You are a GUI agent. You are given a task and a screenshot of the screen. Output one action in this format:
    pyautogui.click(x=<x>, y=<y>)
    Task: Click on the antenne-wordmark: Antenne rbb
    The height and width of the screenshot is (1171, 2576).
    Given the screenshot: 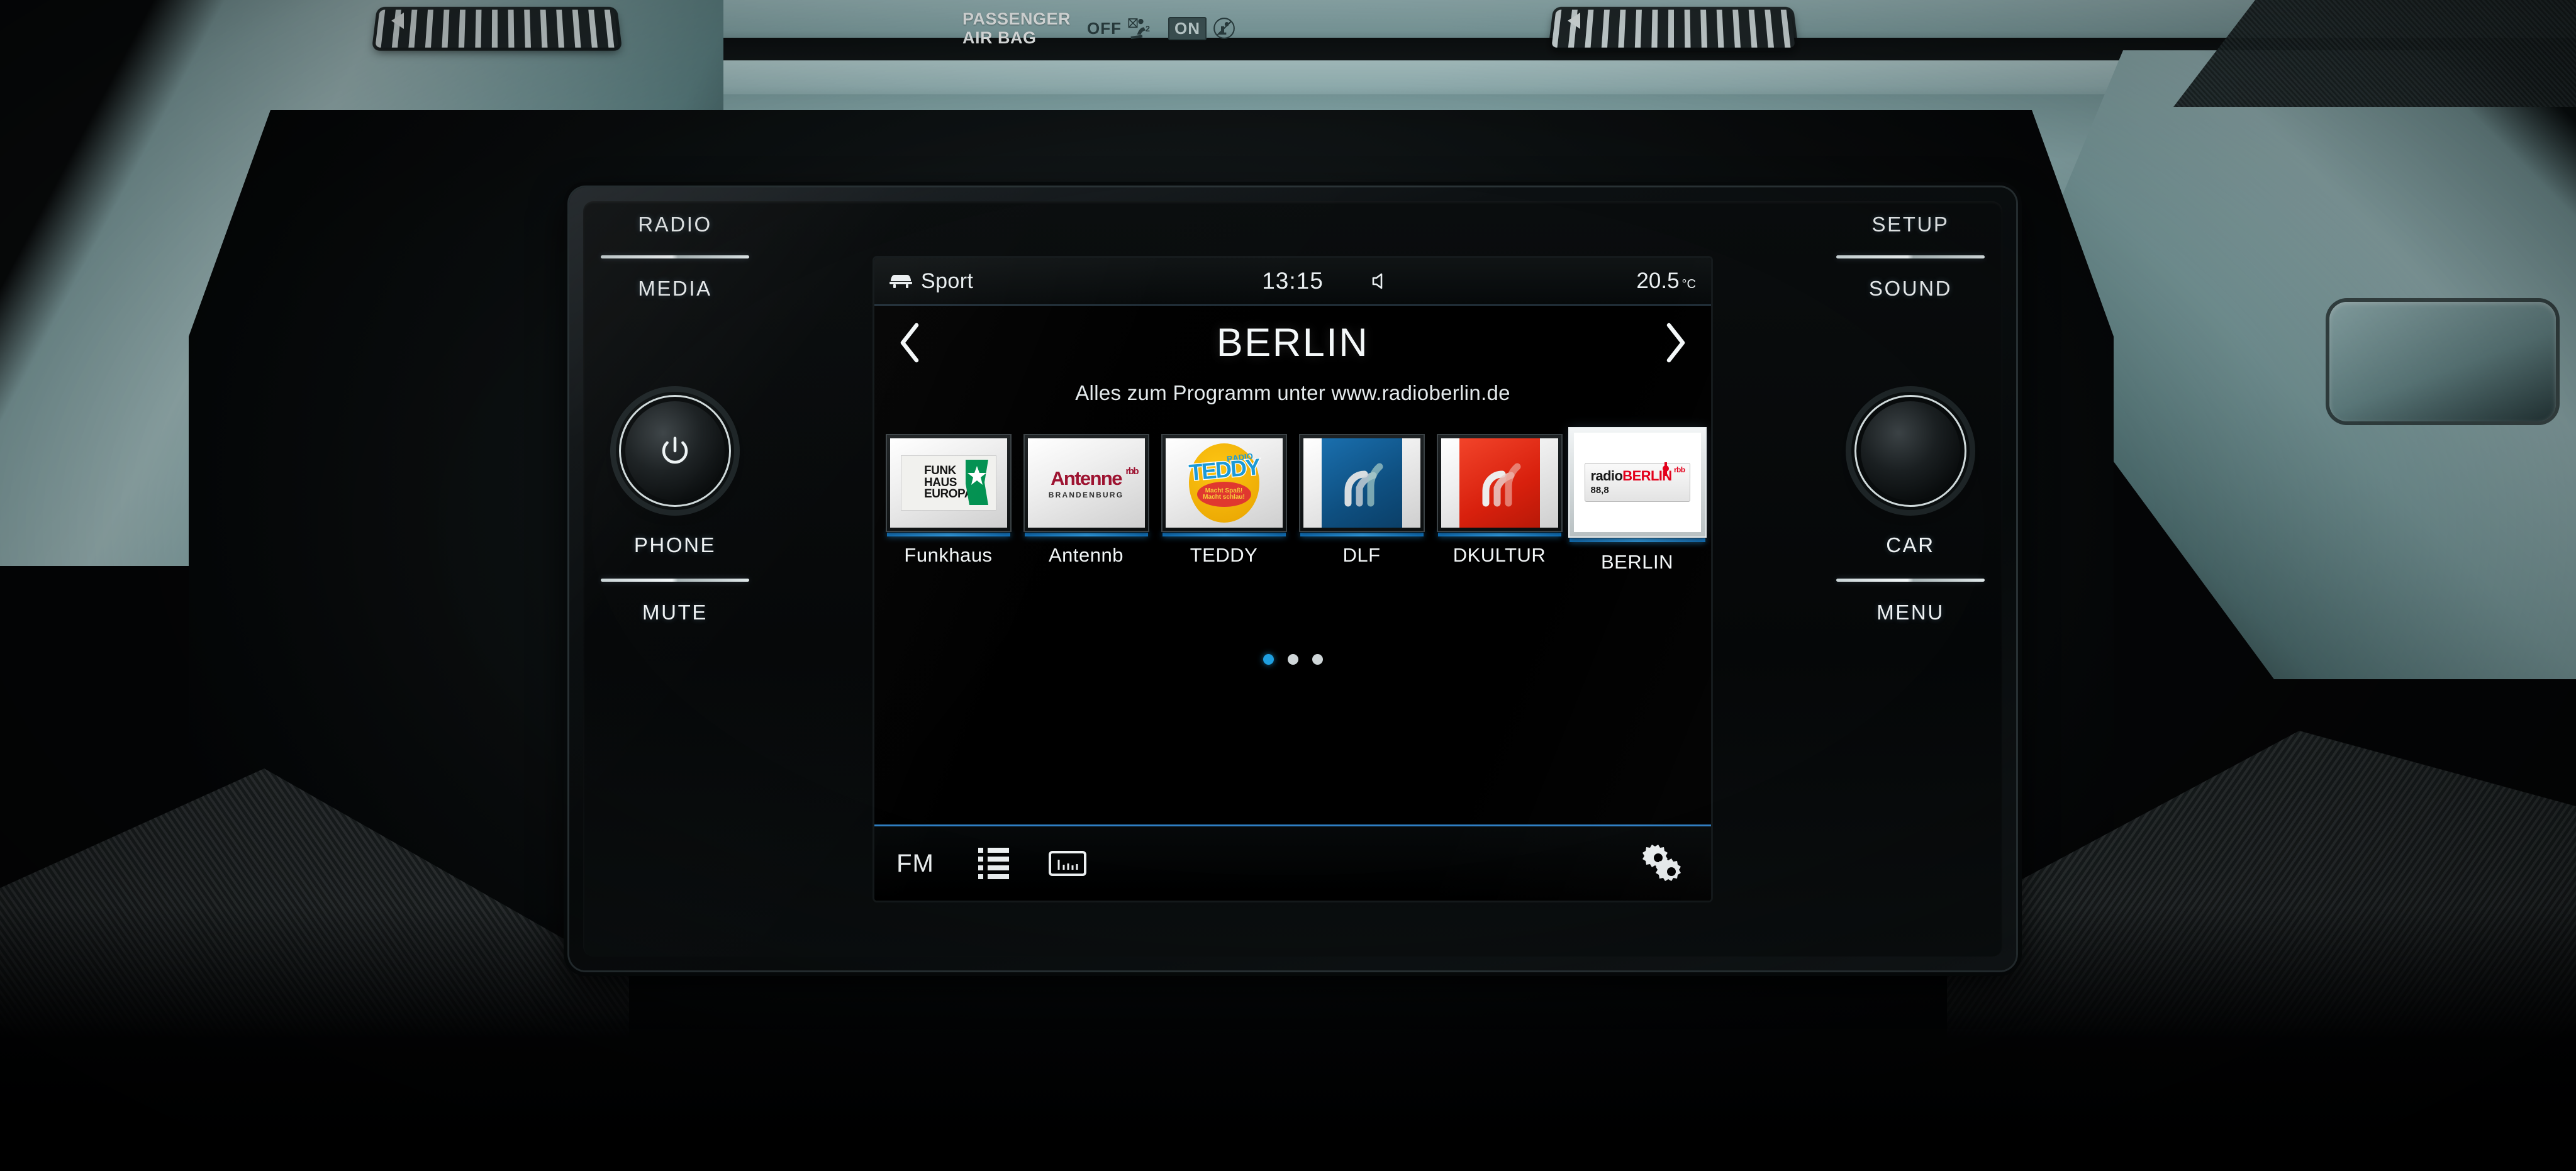 What is the action you would take?
    pyautogui.click(x=1095, y=477)
    